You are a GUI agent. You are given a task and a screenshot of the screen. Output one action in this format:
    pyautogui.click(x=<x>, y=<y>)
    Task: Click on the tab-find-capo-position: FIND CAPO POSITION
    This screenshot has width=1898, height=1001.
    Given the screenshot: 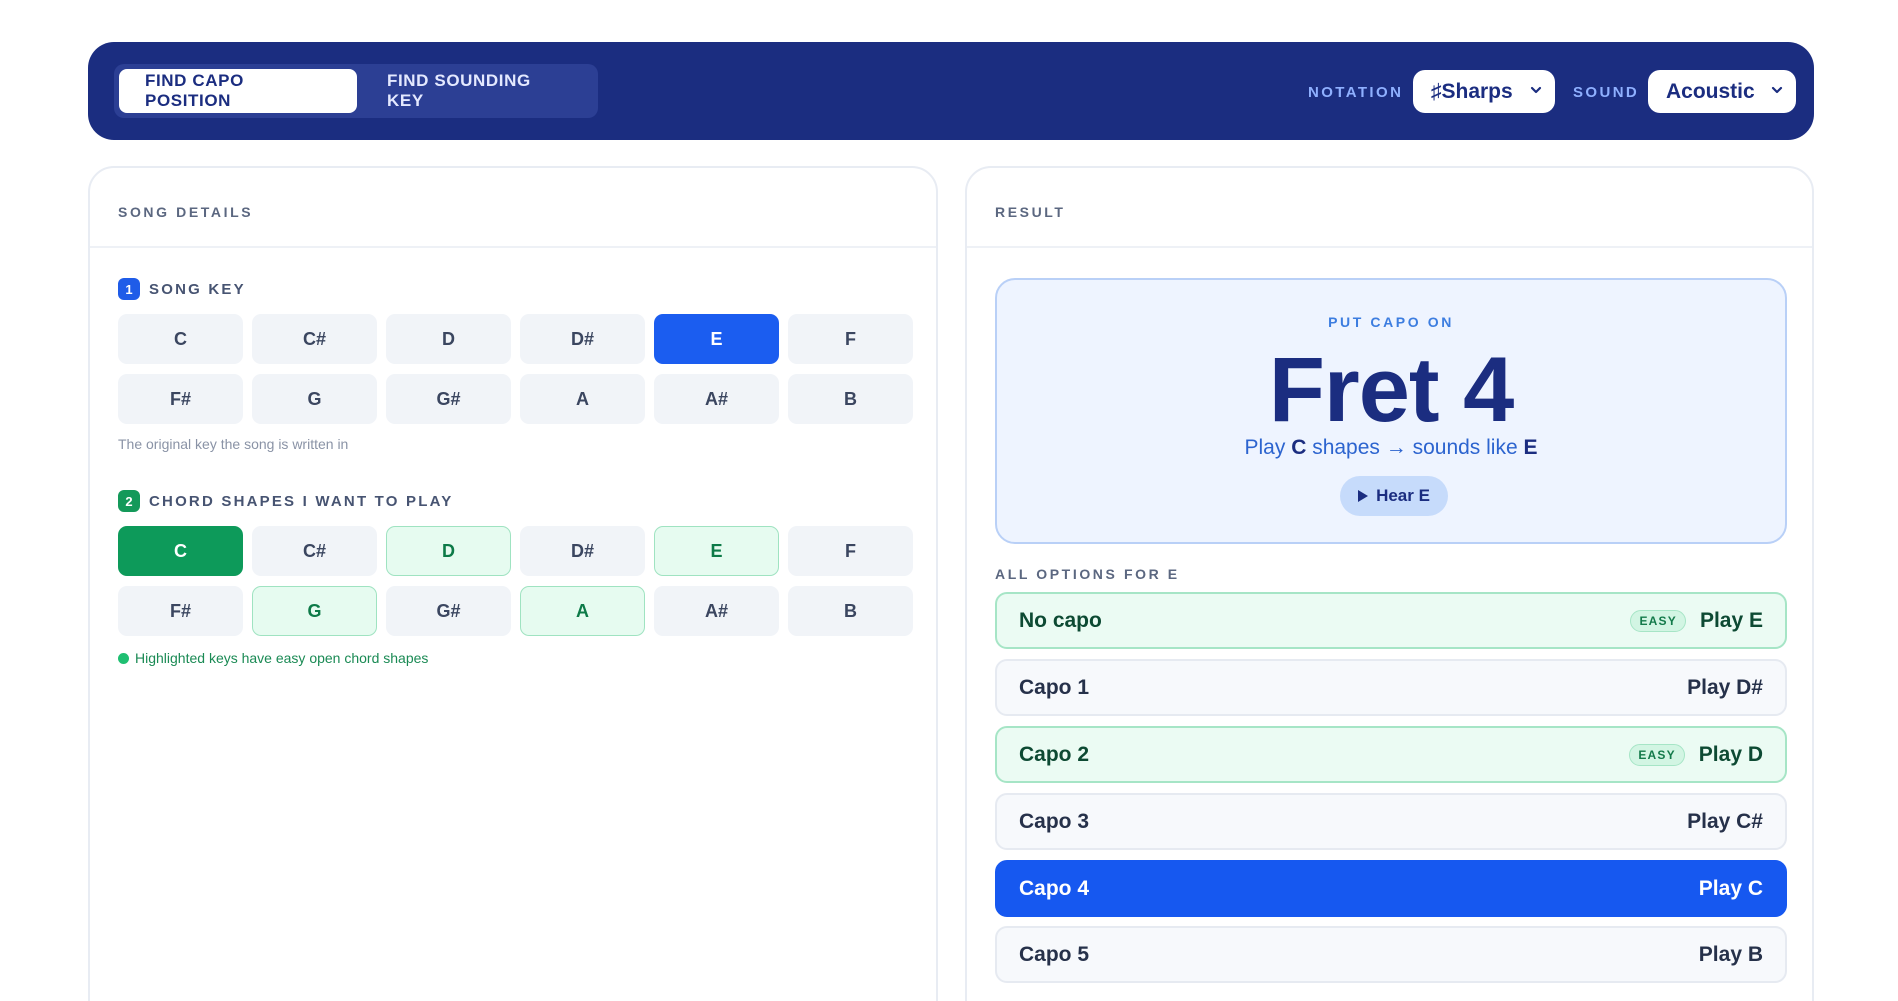 What is the action you would take?
    pyautogui.click(x=238, y=91)
    